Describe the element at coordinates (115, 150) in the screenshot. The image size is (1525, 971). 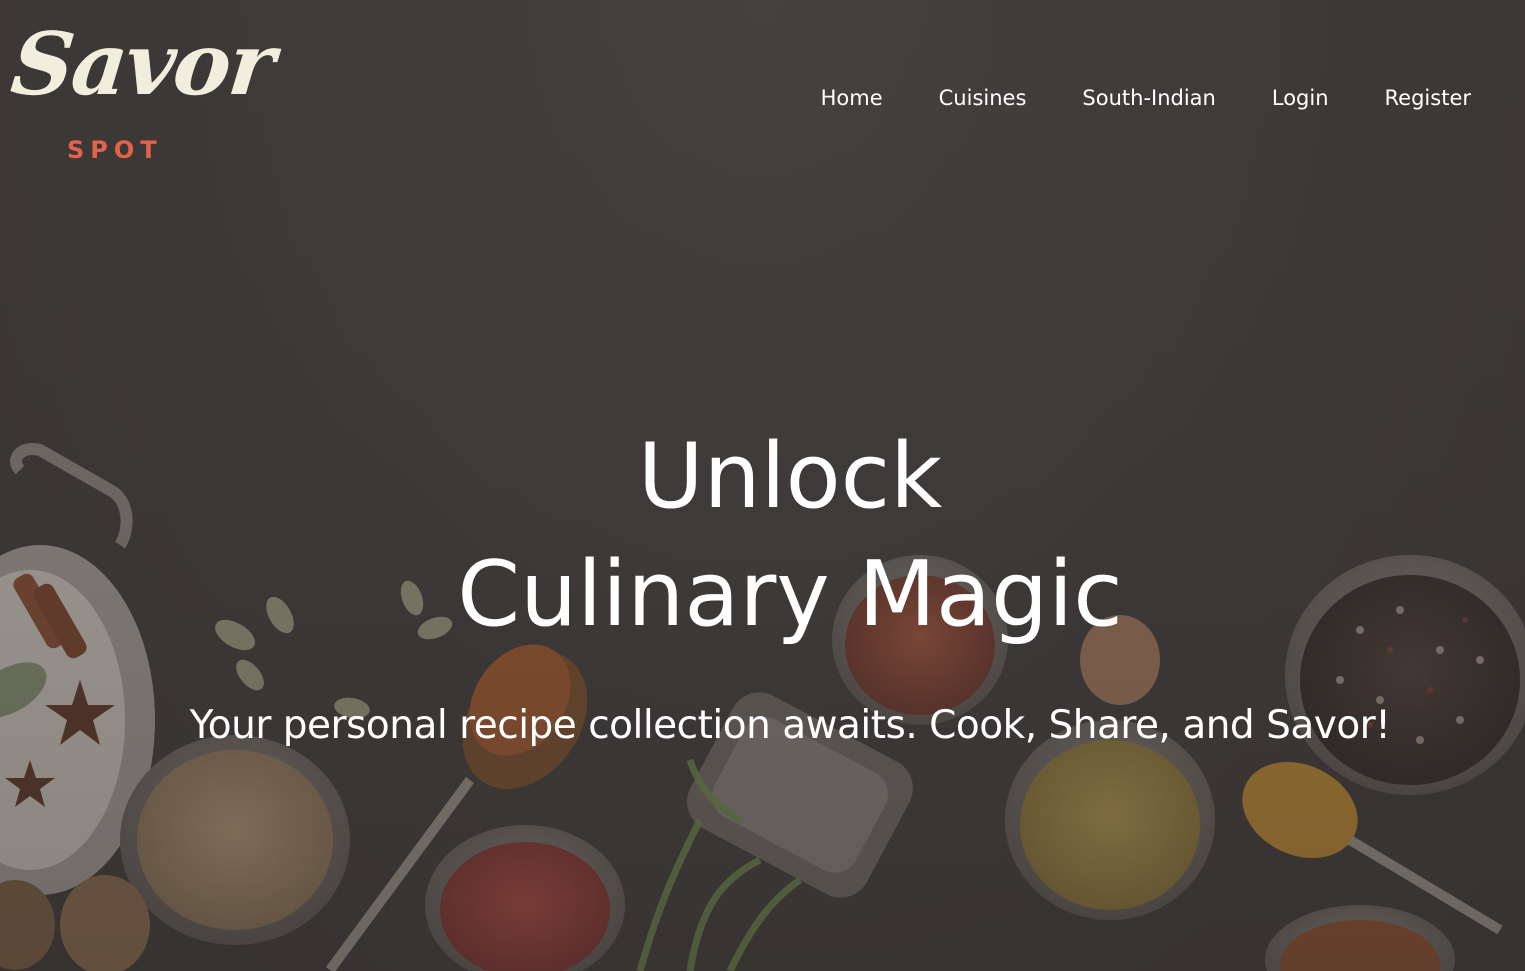
I see `logo-sub-text: SPOT` at that location.